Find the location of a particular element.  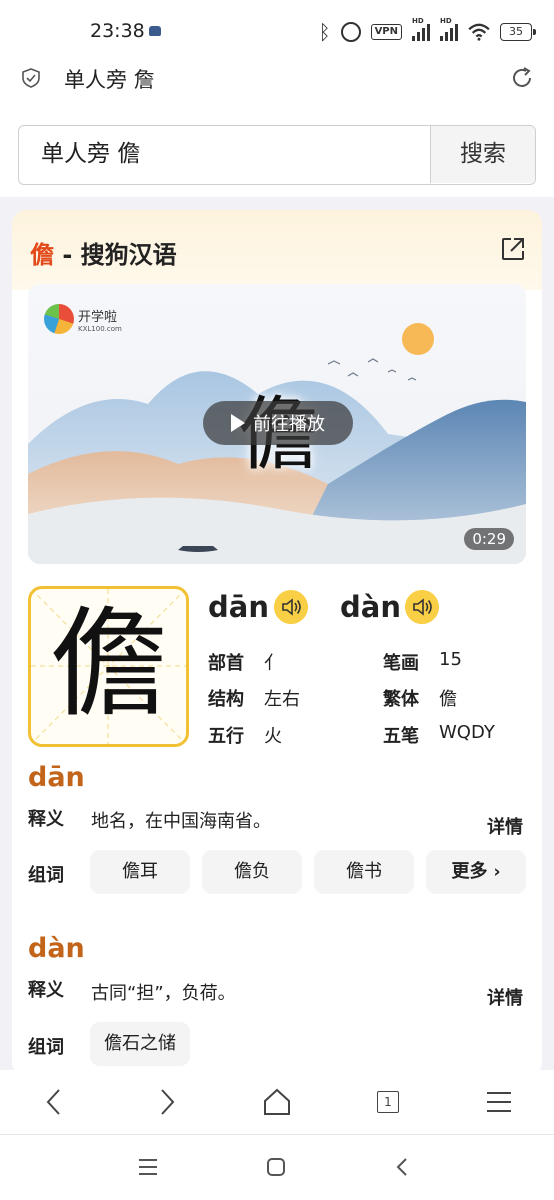

alarm-icon is located at coordinates (350, 32).